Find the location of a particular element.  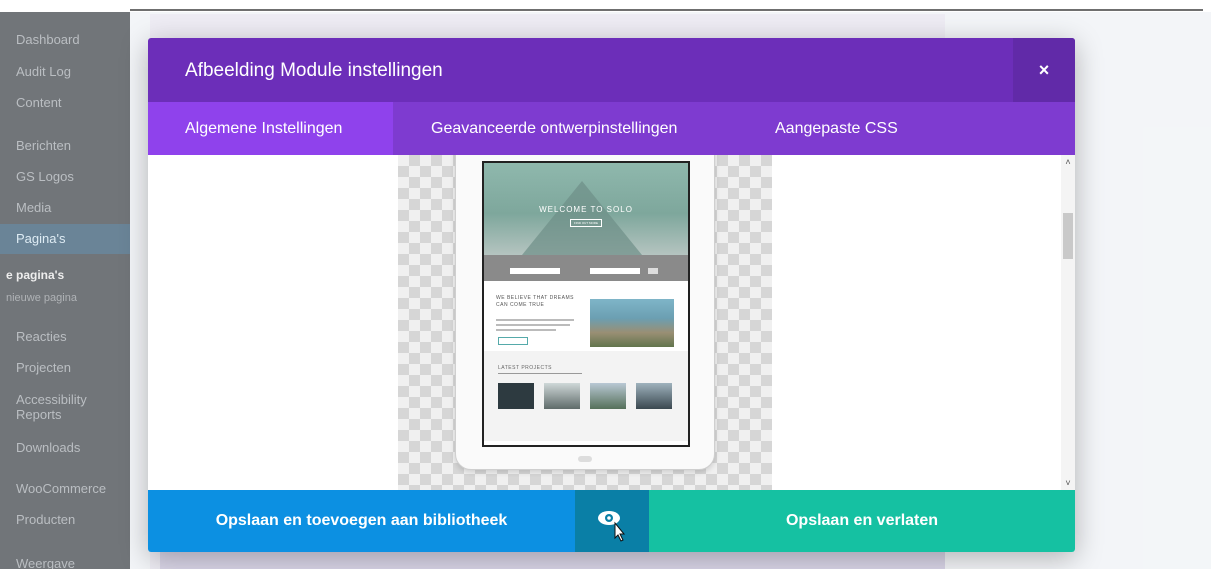

scroll-up-arrow-icon: ˄ is located at coordinates (1068, 162).